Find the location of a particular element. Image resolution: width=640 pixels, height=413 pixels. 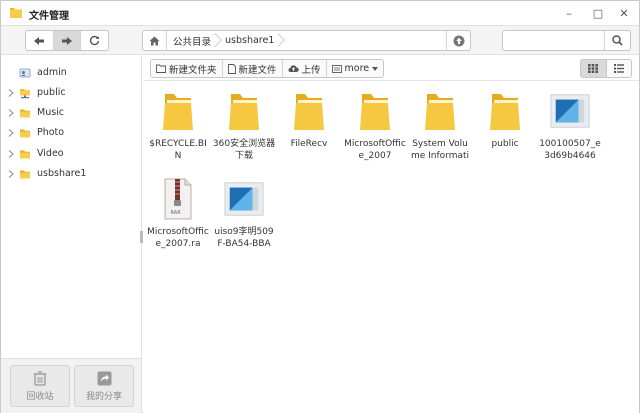

breadcrumb-usbshare1: usbshare1 is located at coordinates (250, 40).